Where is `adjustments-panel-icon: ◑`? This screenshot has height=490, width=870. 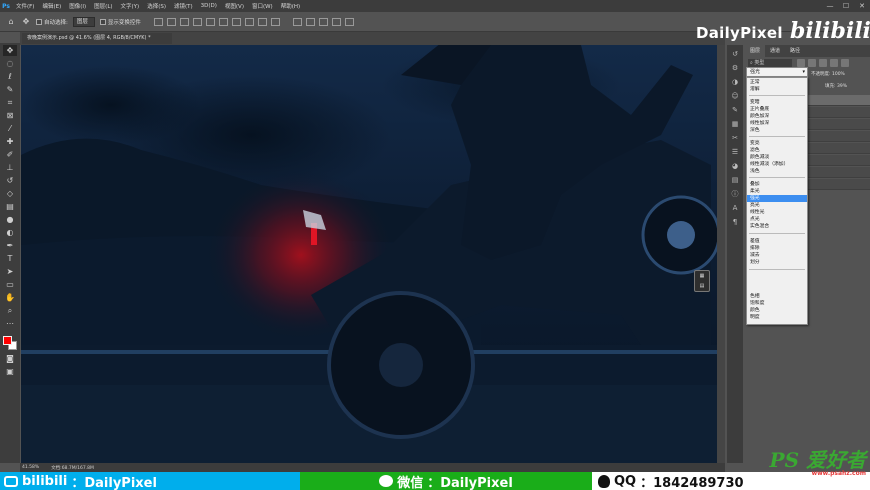 adjustments-panel-icon: ◑ is located at coordinates (735, 82).